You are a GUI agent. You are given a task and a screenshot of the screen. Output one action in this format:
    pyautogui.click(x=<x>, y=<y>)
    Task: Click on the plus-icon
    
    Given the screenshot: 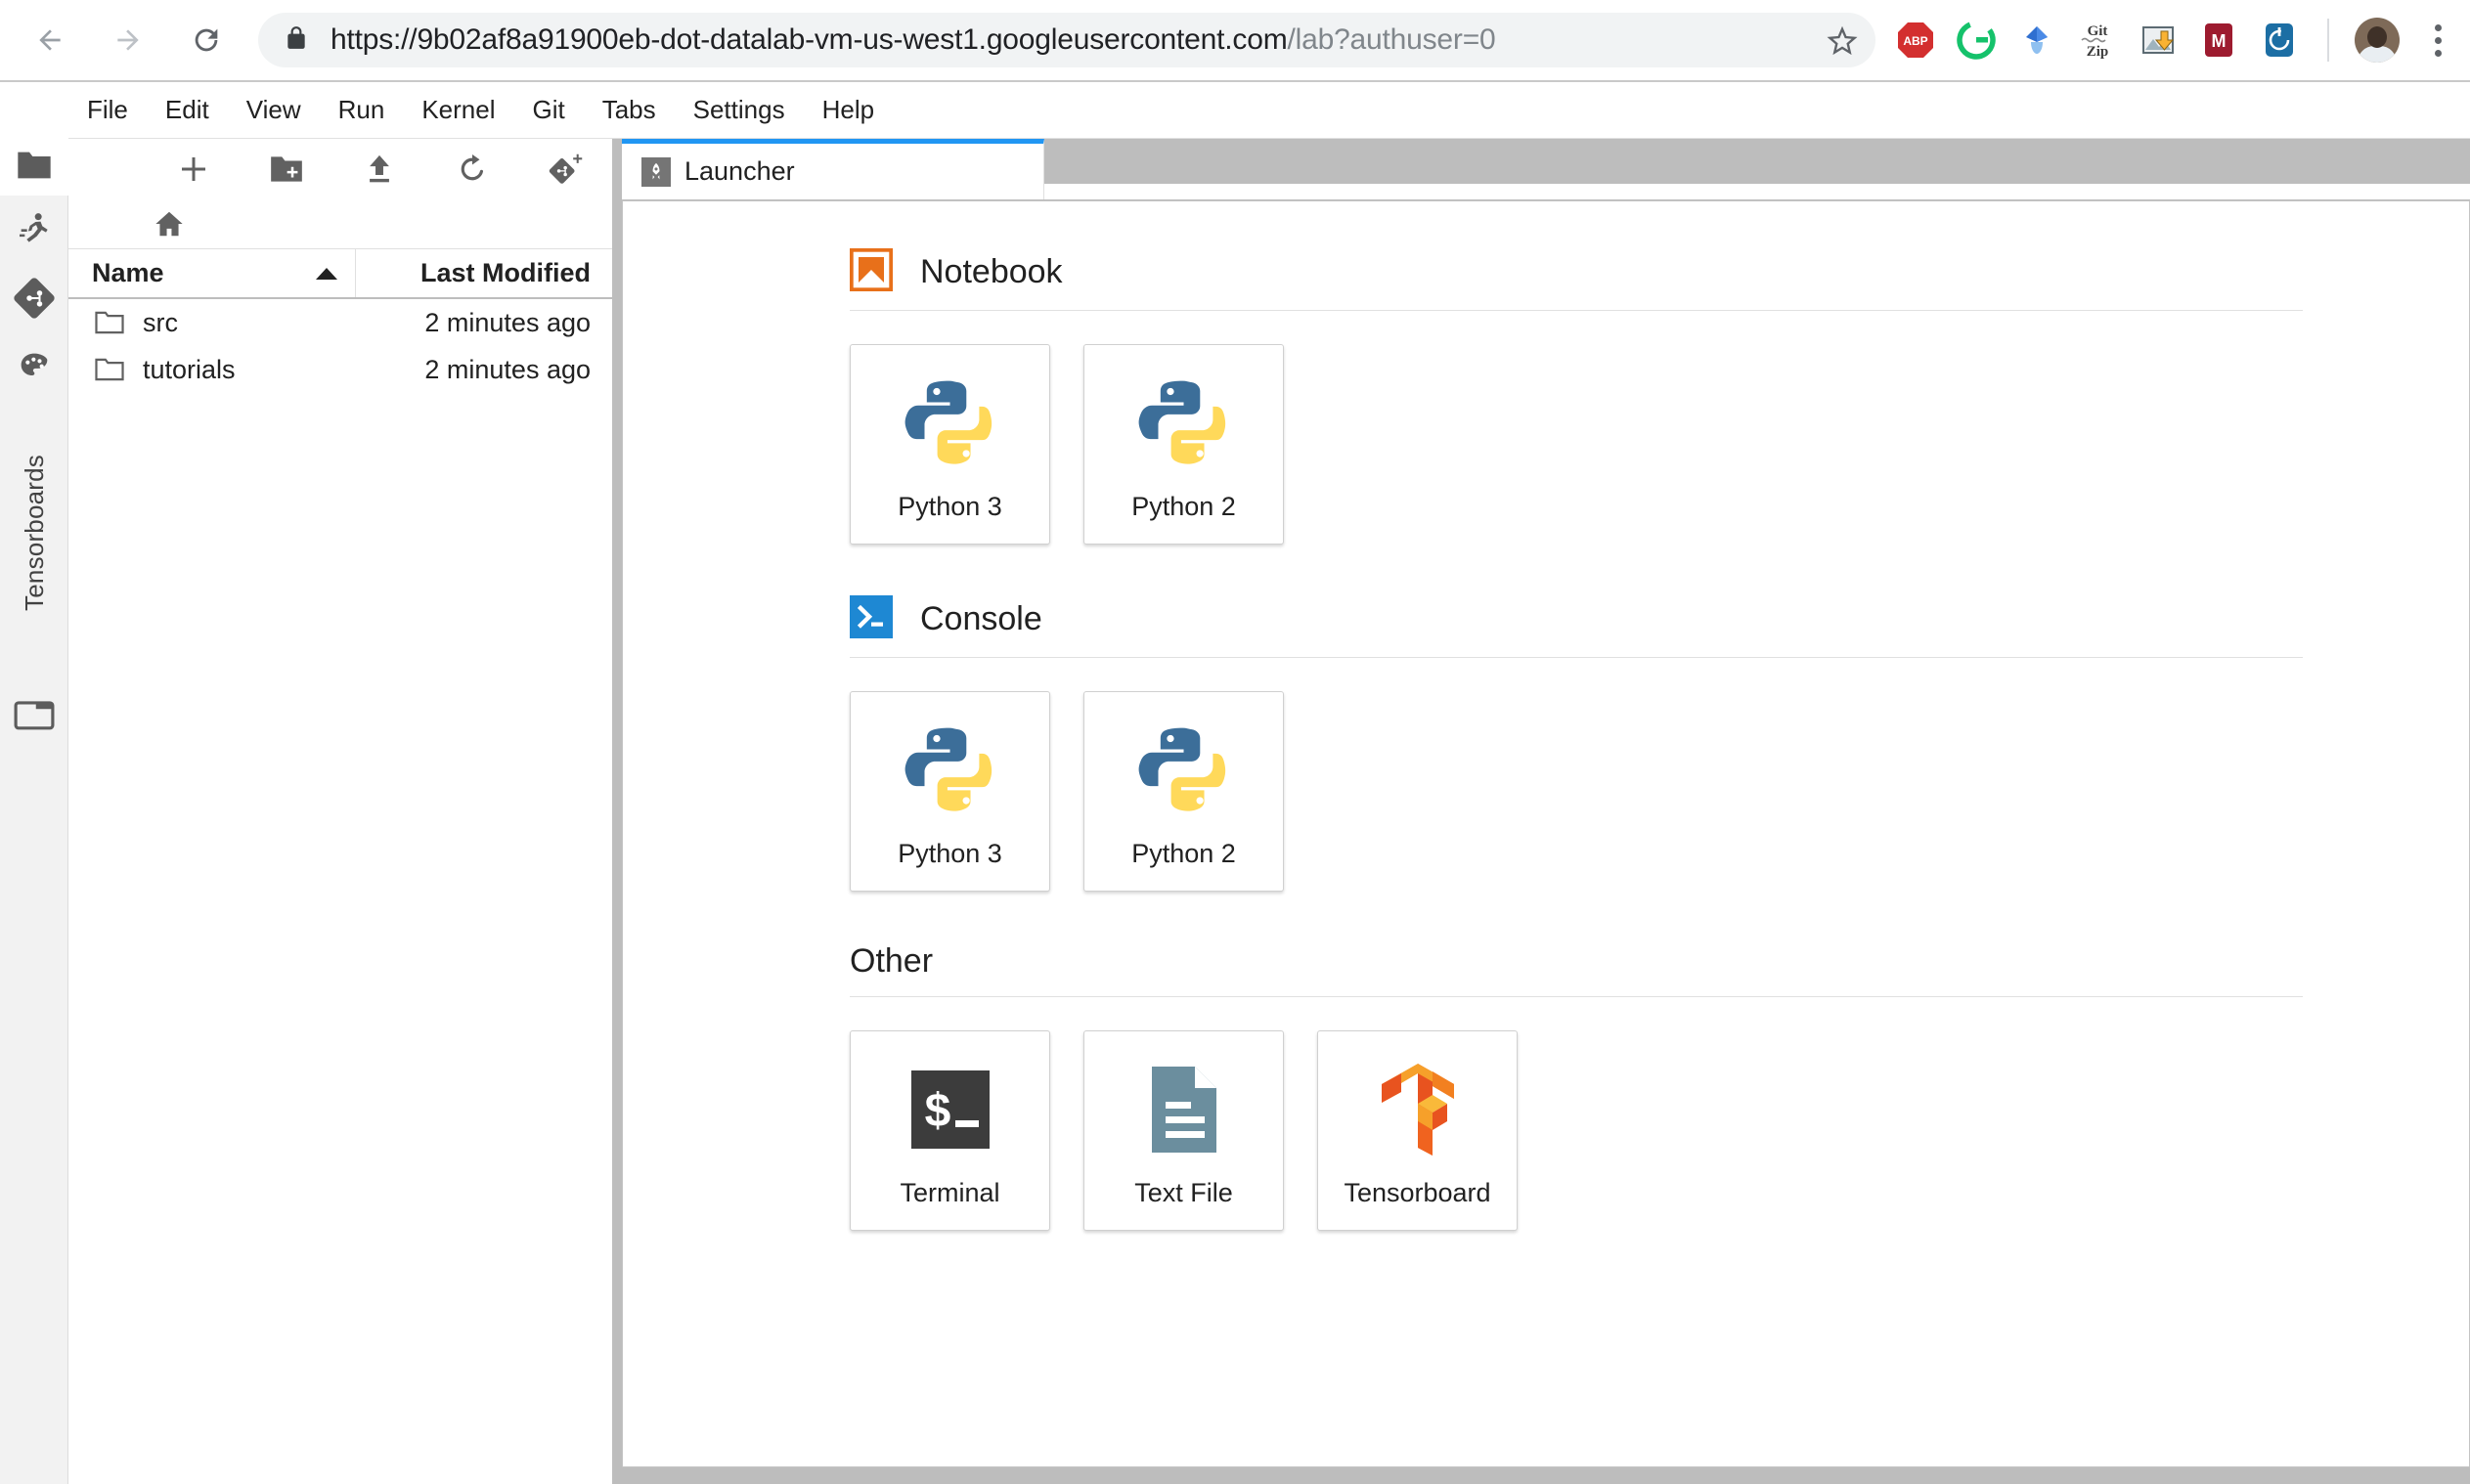 What is the action you would take?
    pyautogui.click(x=193, y=169)
    